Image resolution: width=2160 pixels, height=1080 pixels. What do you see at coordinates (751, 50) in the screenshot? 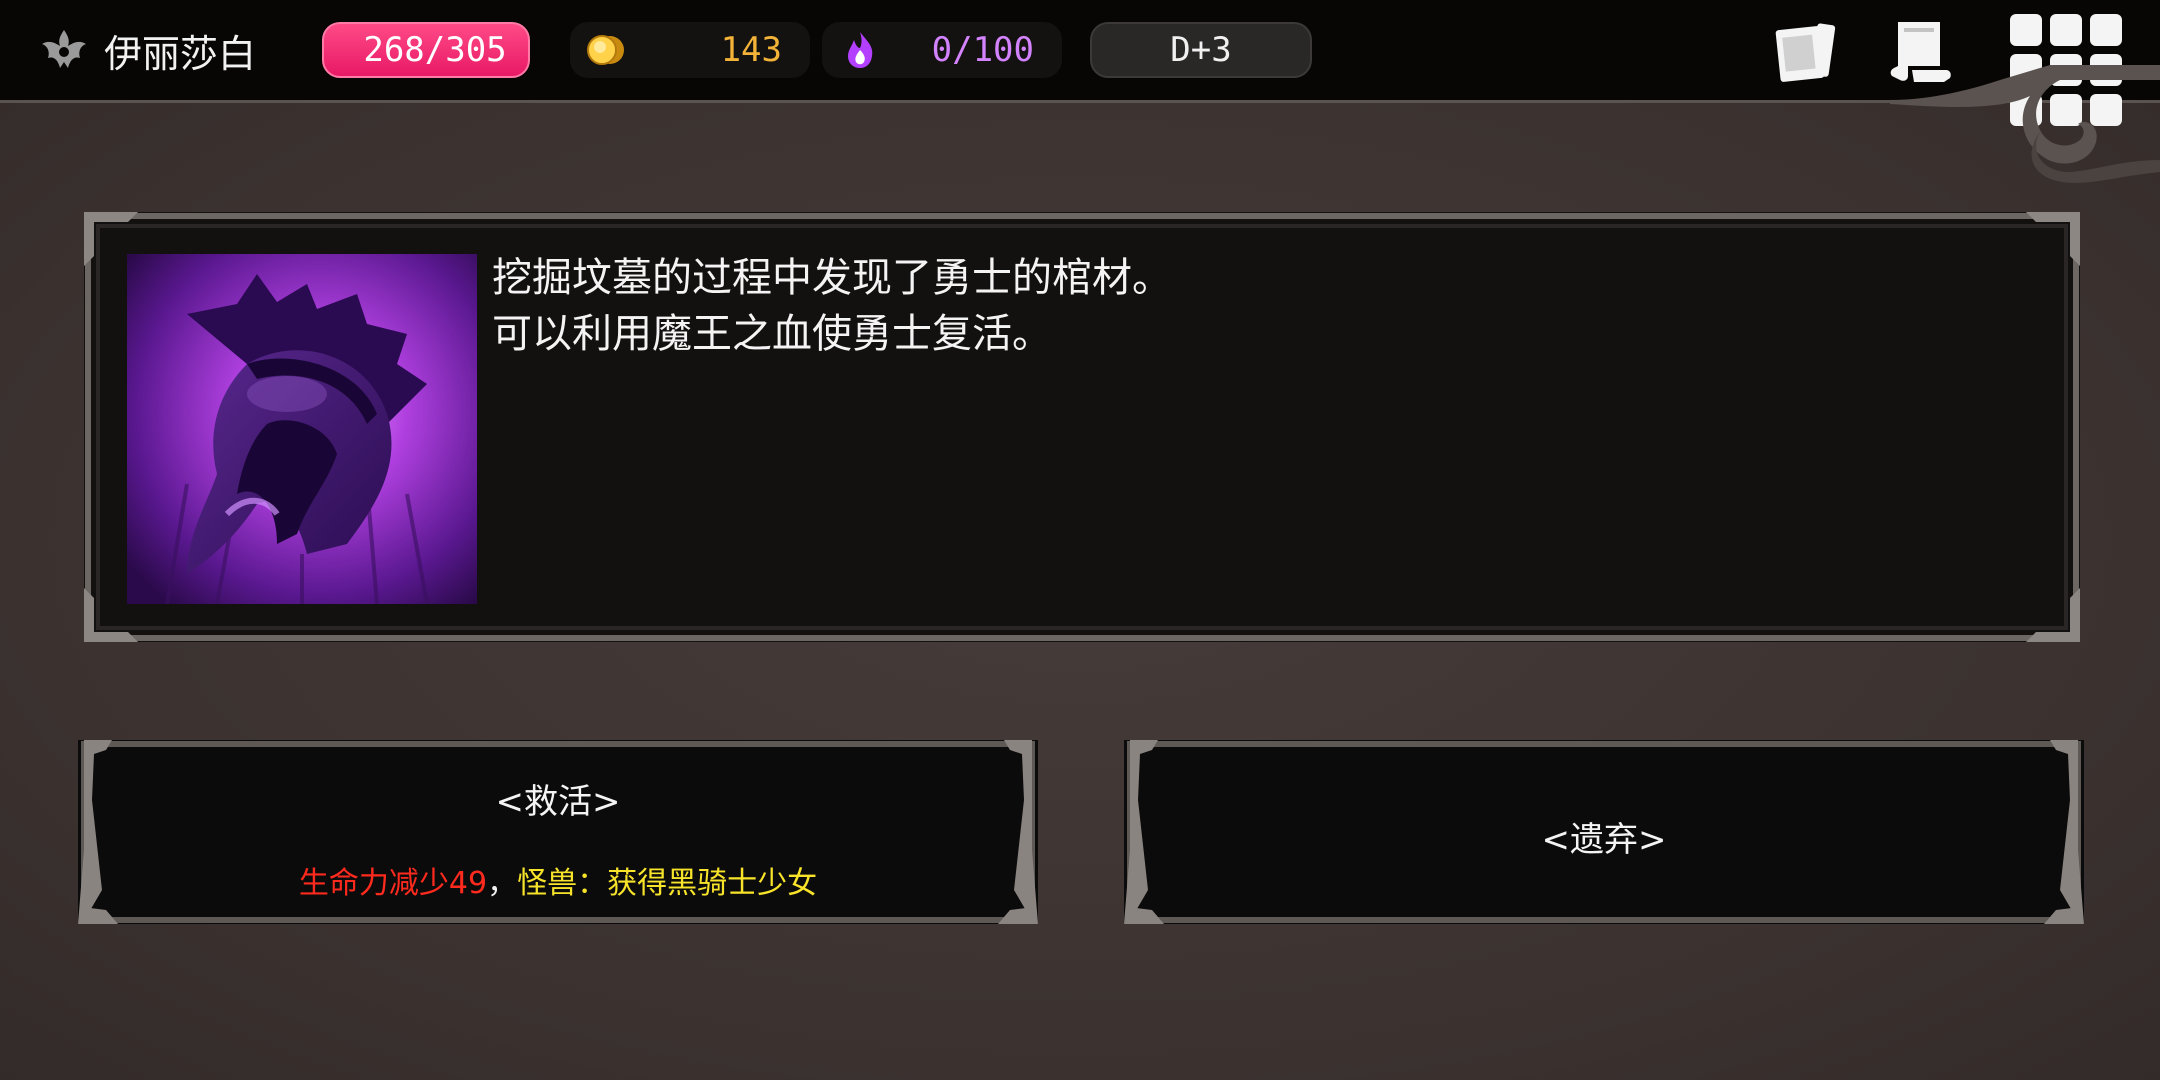
I see `gold-value: 143` at bounding box center [751, 50].